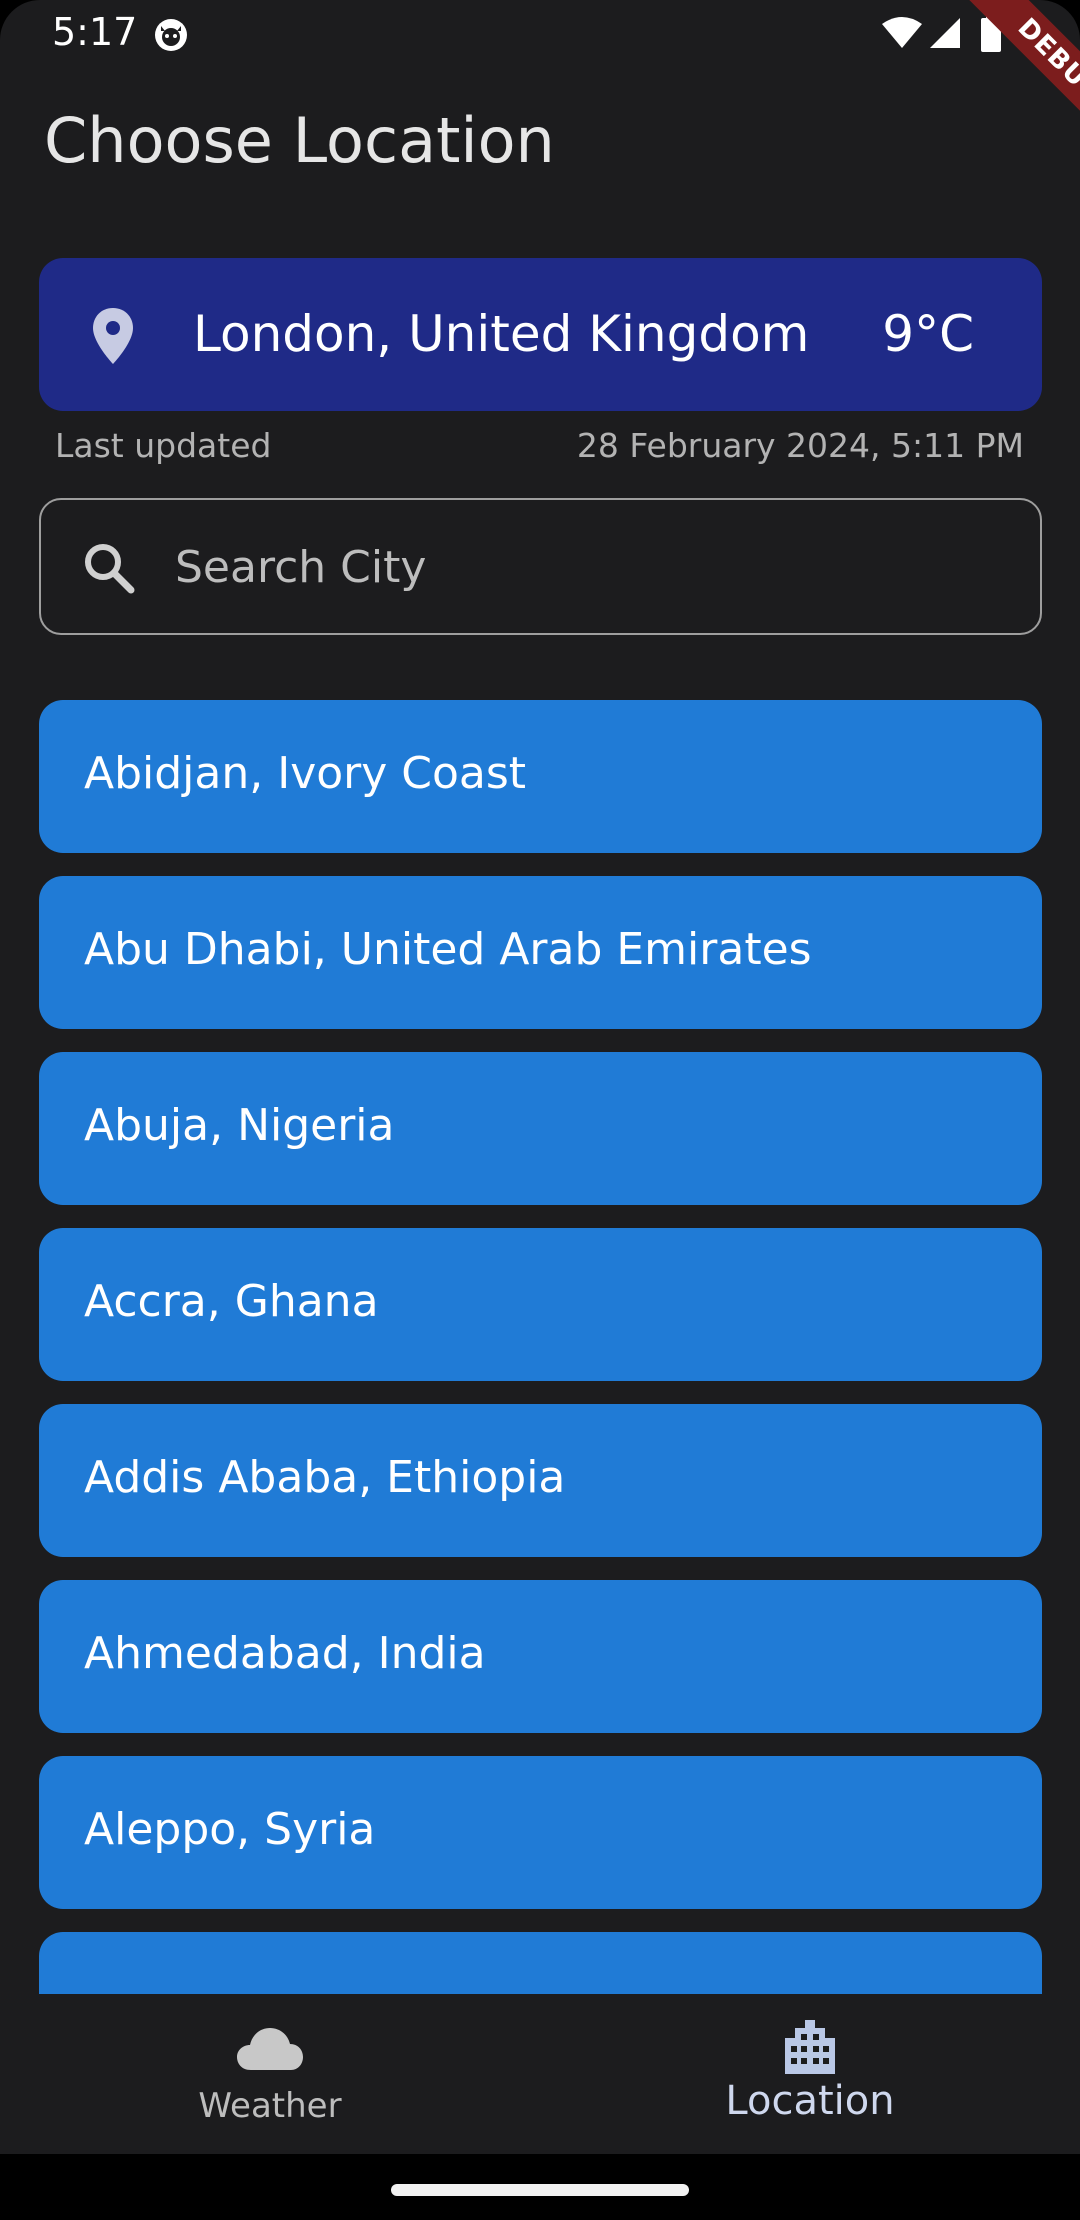 The width and height of the screenshot is (1080, 2220). I want to click on last-updated-label: Last updated, so click(163, 445).